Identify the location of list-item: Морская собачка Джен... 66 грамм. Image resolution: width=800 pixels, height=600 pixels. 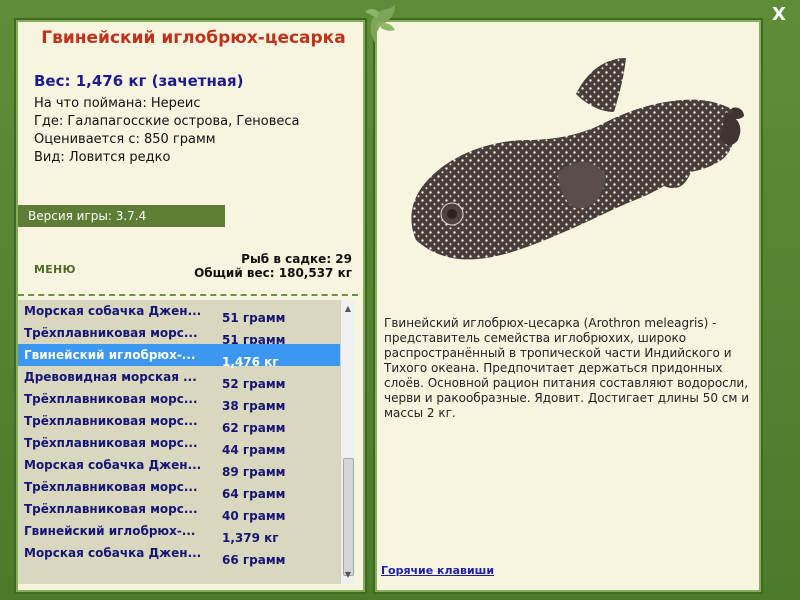
(179, 554).